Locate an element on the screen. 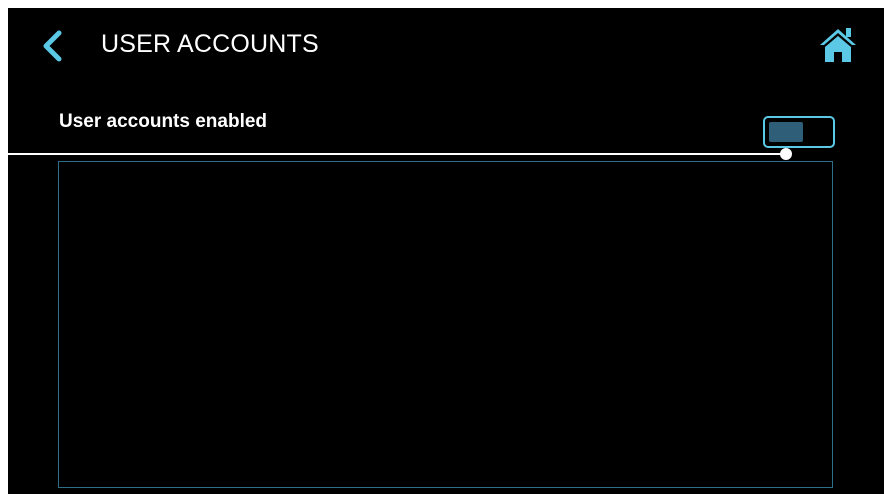 Image resolution: width=884 pixels, height=494 pixels. home-button is located at coordinates (838, 46).